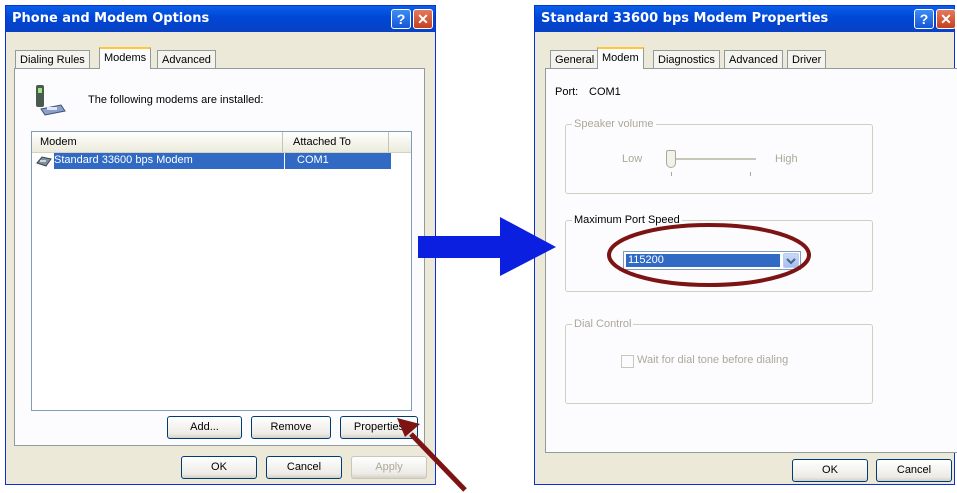 The width and height of the screenshot is (957, 493). What do you see at coordinates (632, 159) in the screenshot?
I see `volume-low-label: Low` at bounding box center [632, 159].